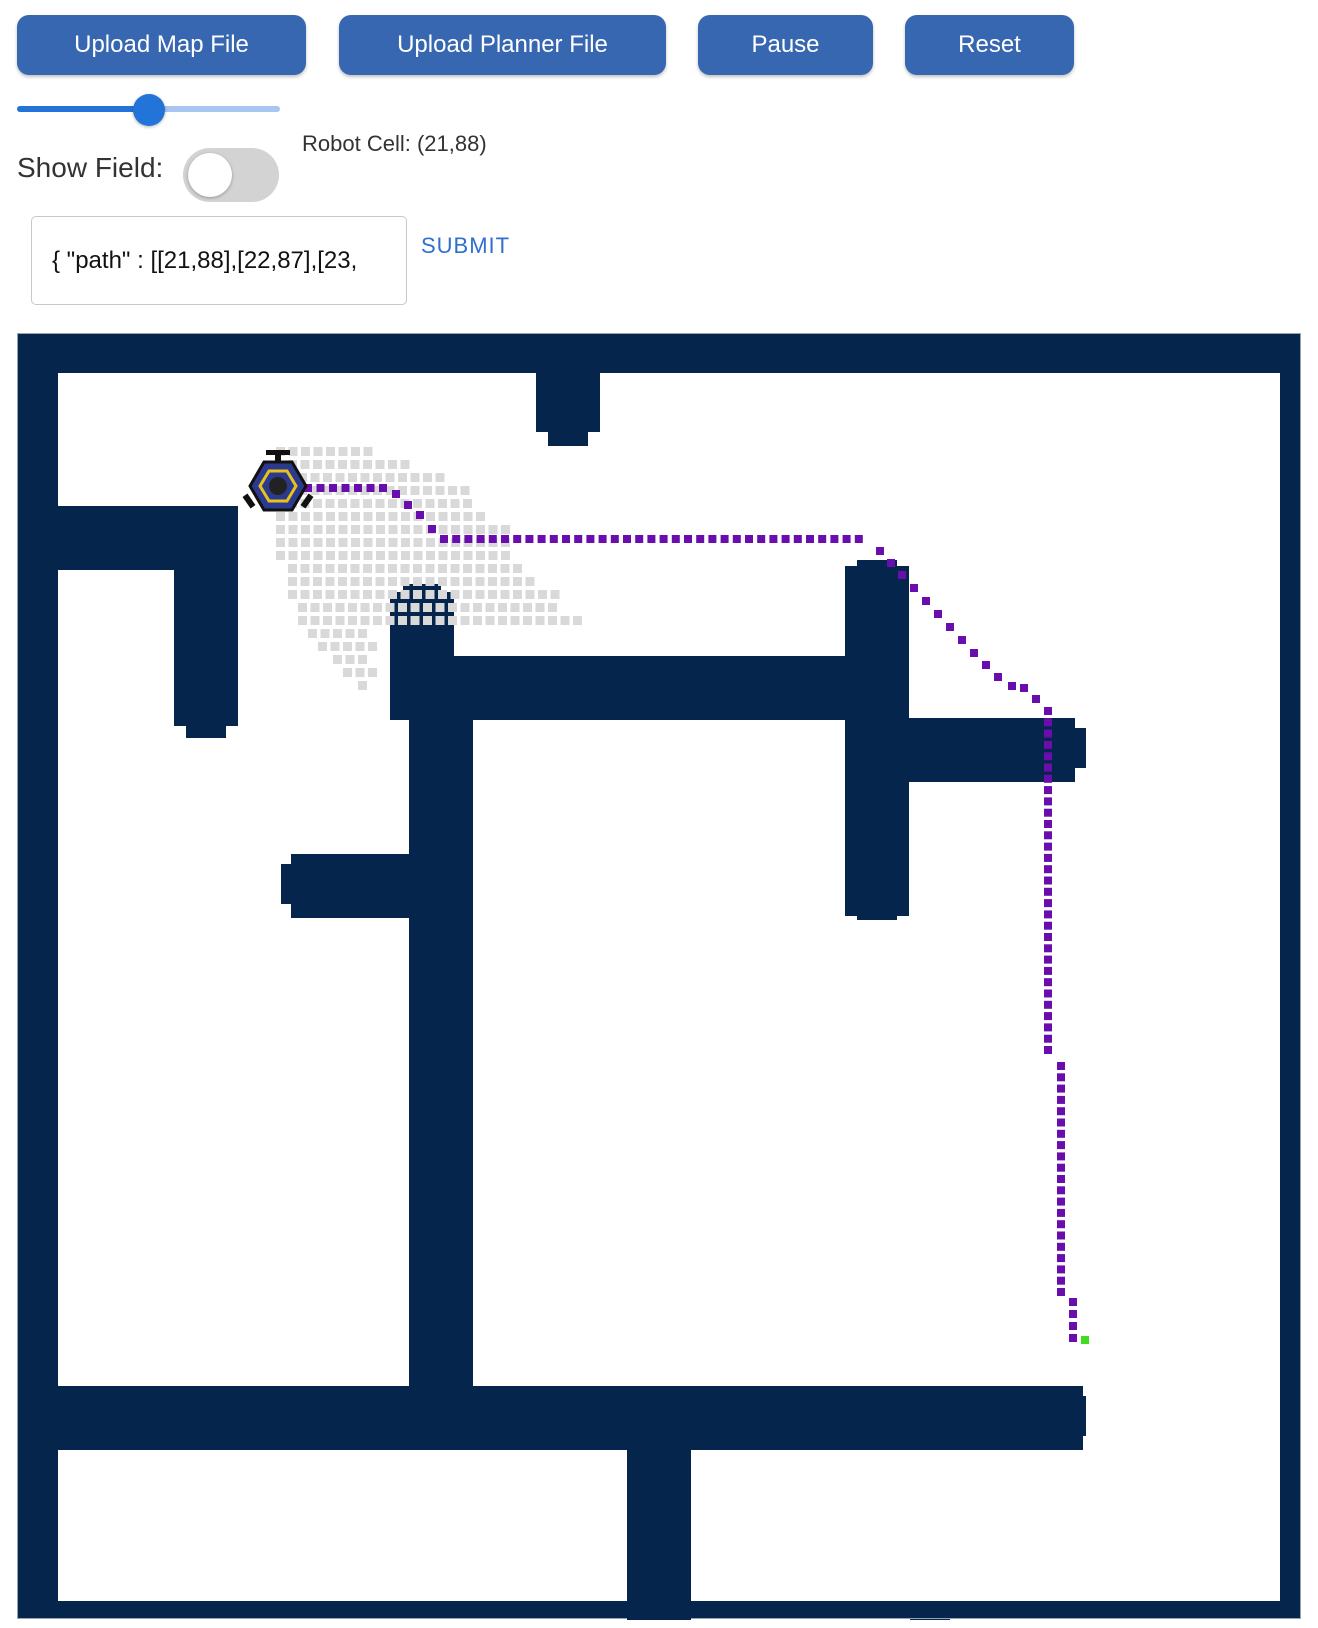 Image resolution: width=1318 pixels, height=1628 pixels. I want to click on upload-planner-button: Upload Planner File, so click(502, 45).